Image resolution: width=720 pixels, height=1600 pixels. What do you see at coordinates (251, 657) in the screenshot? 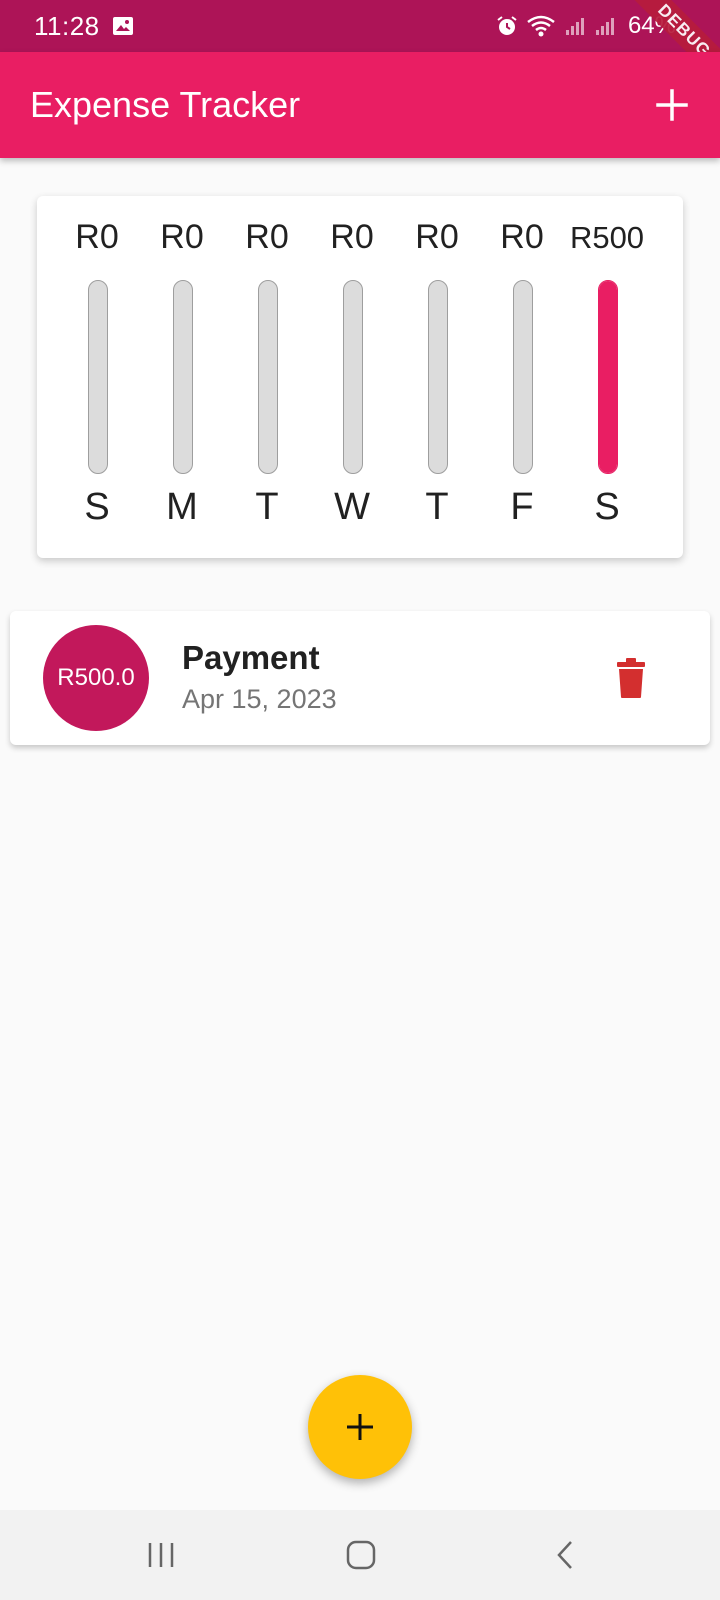
I see `transaction-title: Payment` at bounding box center [251, 657].